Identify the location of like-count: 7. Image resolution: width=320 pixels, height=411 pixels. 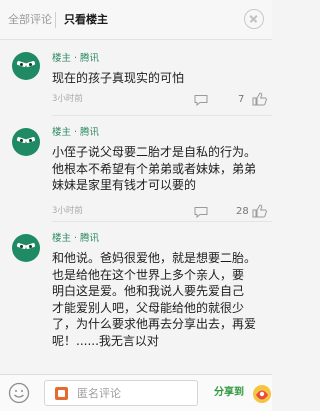
(241, 99).